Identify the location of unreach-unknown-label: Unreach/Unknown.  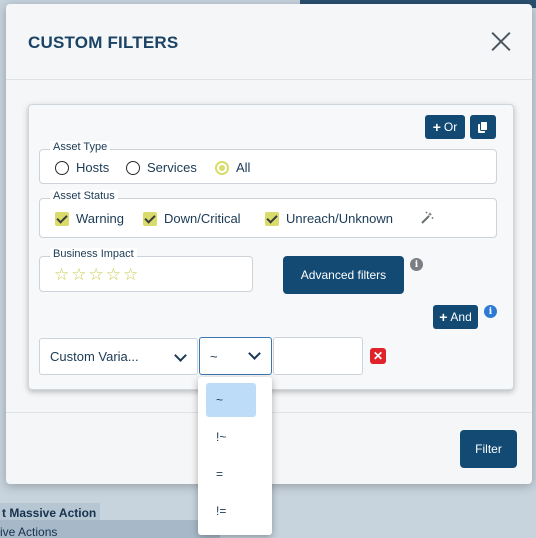
(339, 218).